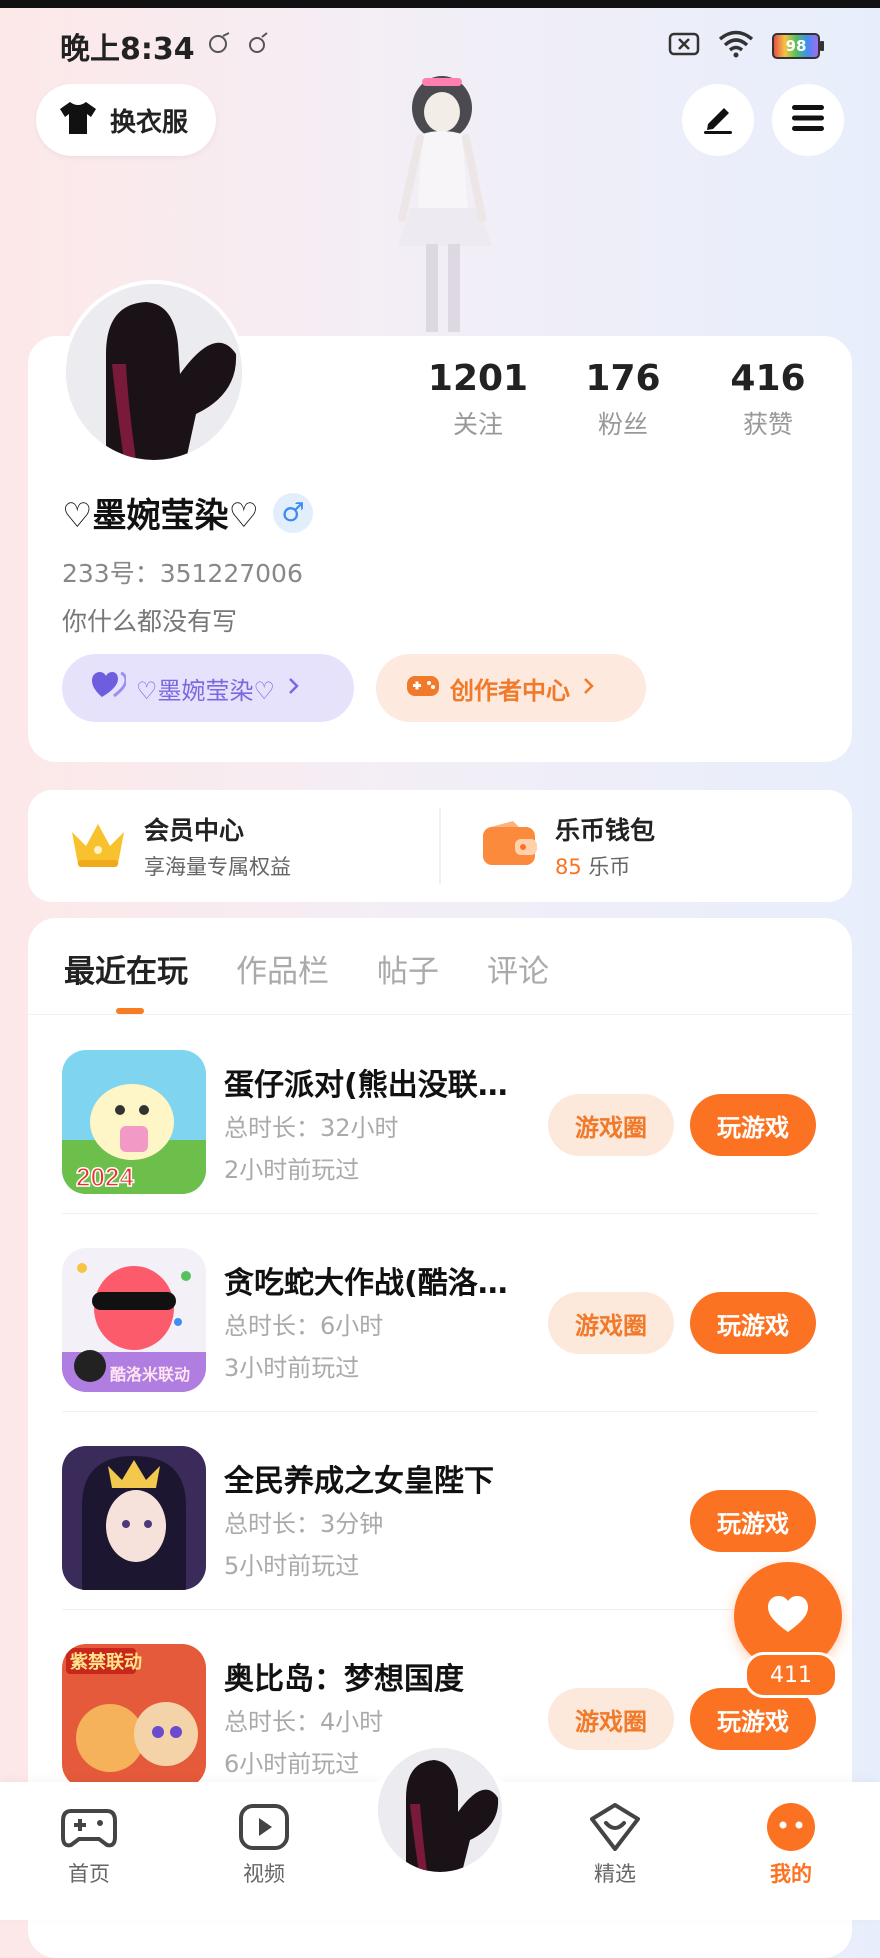 The height and width of the screenshot is (1958, 880). I want to click on menu-button, so click(808, 120).